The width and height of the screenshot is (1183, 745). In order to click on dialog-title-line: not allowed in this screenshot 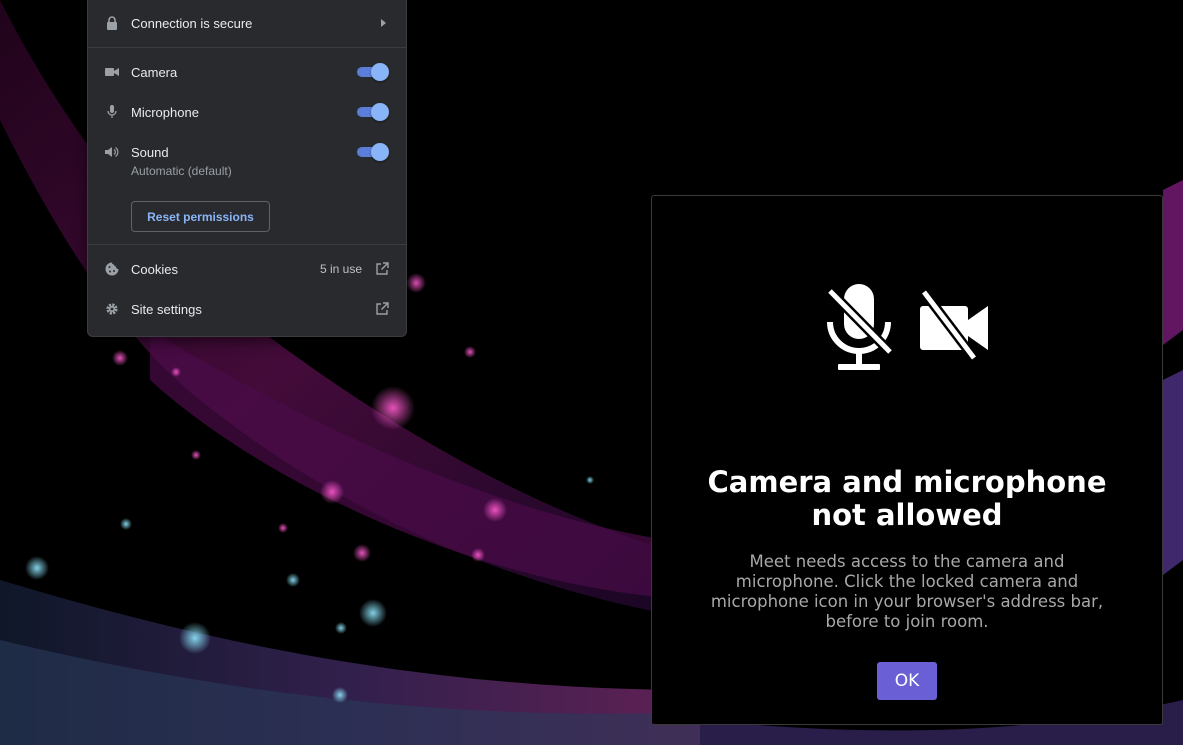, I will do `click(907, 515)`.